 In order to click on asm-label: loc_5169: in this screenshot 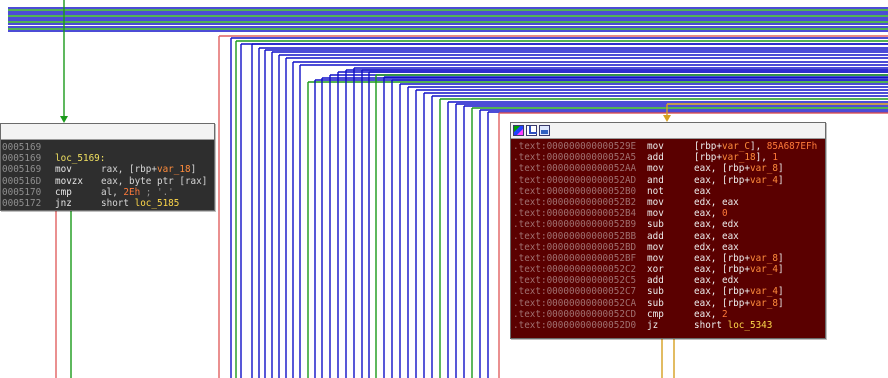, I will do `click(80, 158)`.